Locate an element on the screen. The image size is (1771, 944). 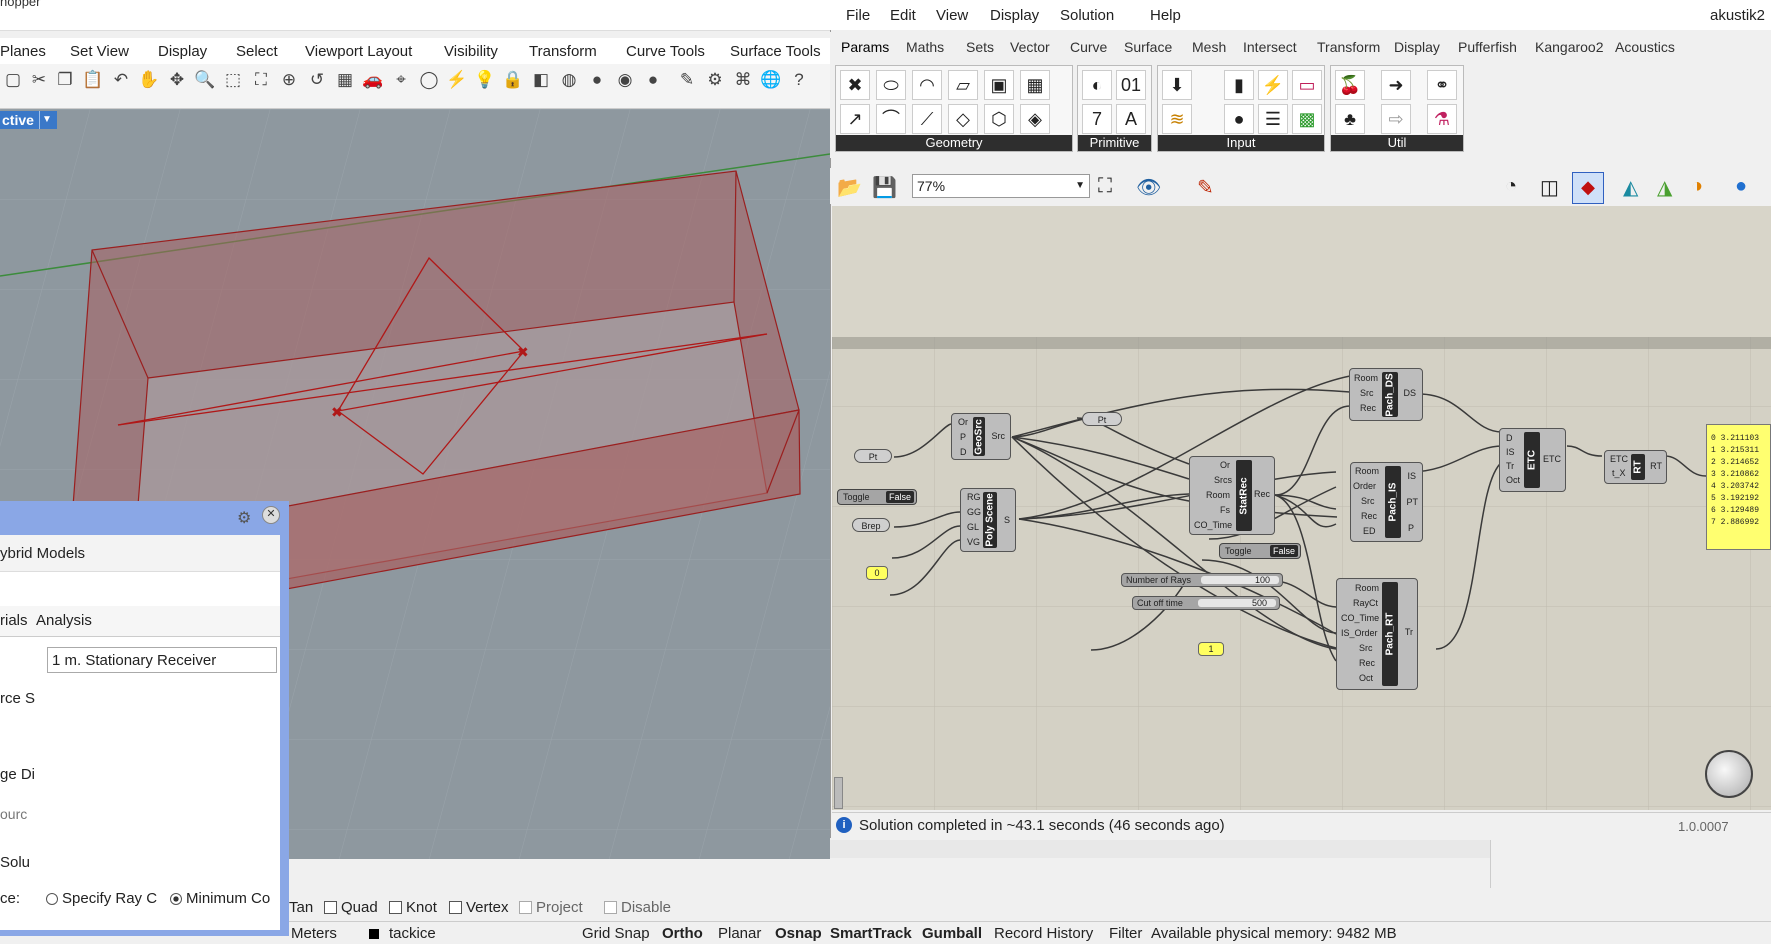
param-curve-icon: ⌒ is located at coordinates (891, 119).